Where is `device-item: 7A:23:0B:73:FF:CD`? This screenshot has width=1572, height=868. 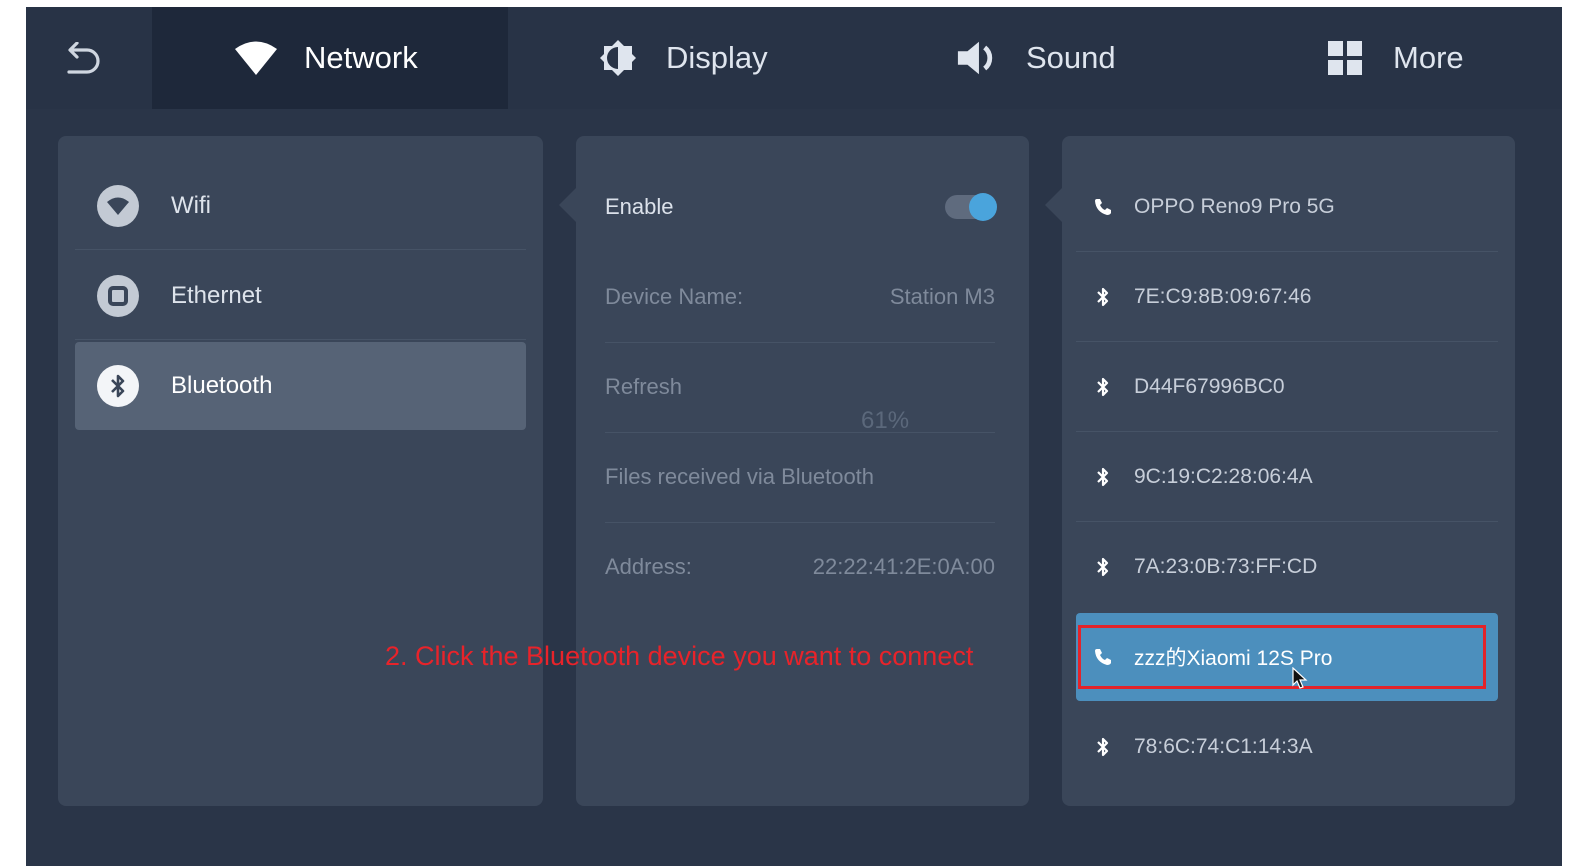
device-item: 7A:23:0B:73:FF:CD is located at coordinates (1287, 567).